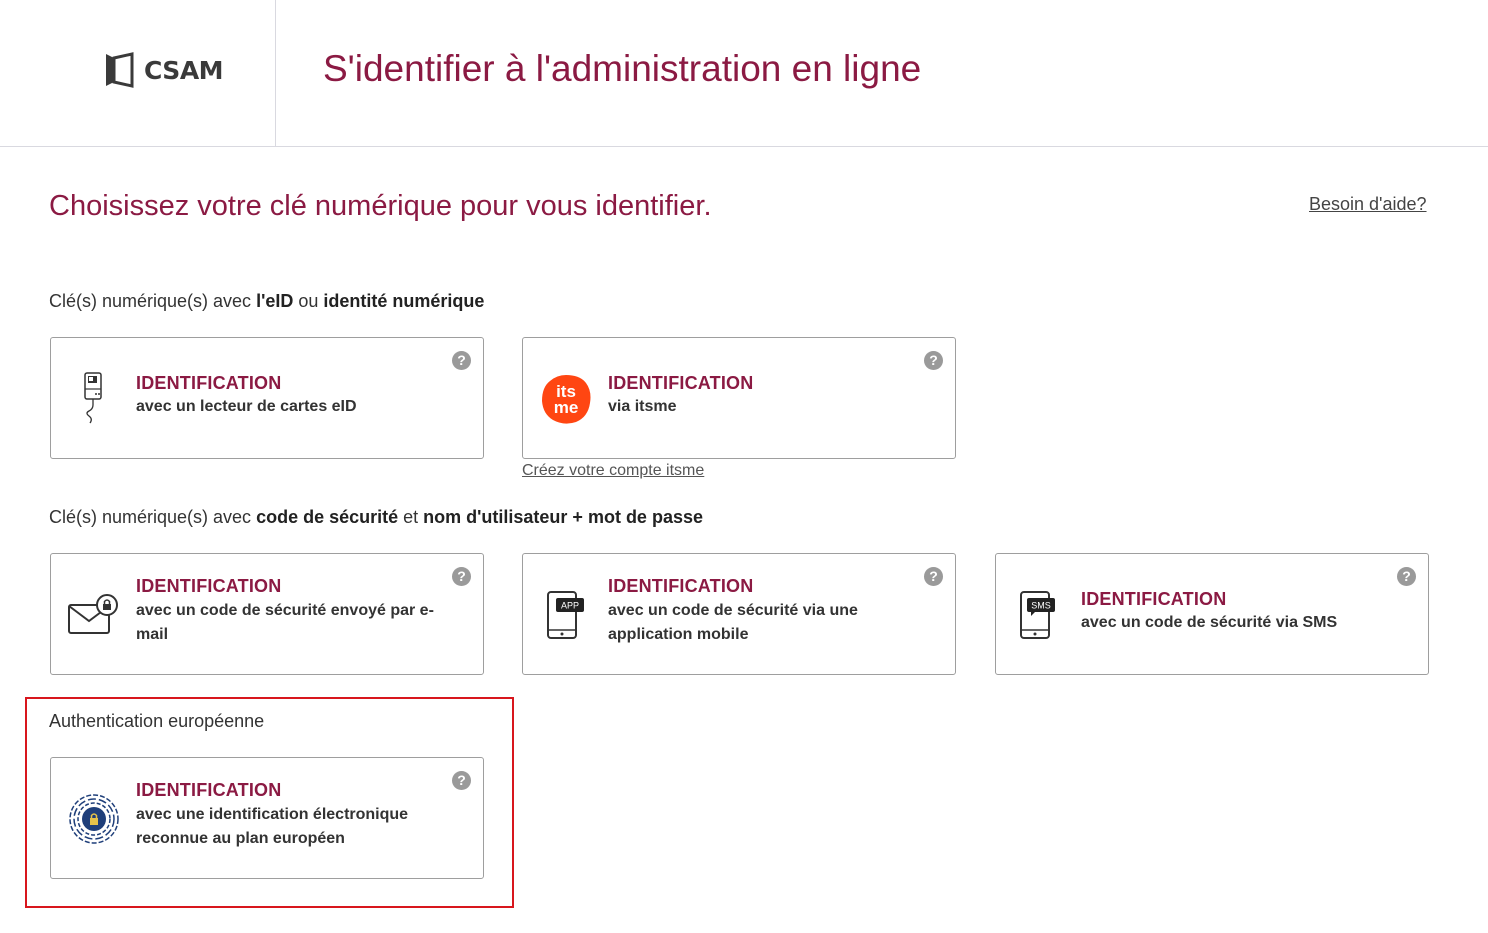  I want to click on page-title: S'identifier à l'administration en ligne, so click(622, 68).